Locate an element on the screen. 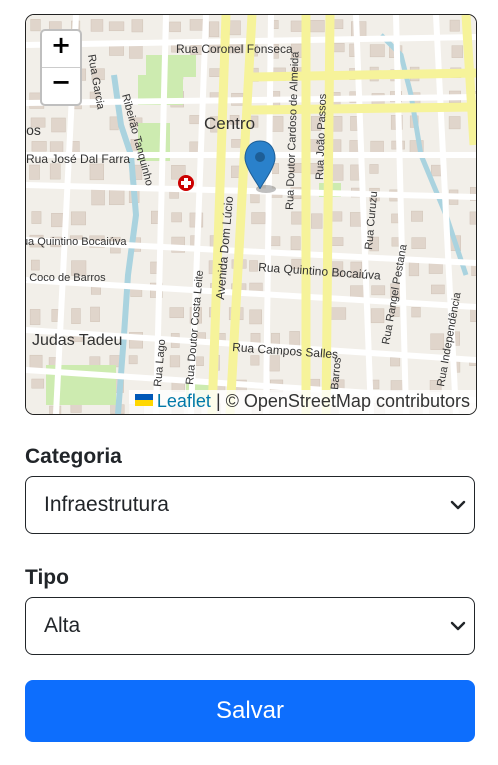 This screenshot has width=498, height=765. map-label-area: Judas Tadeu is located at coordinates (77, 340).